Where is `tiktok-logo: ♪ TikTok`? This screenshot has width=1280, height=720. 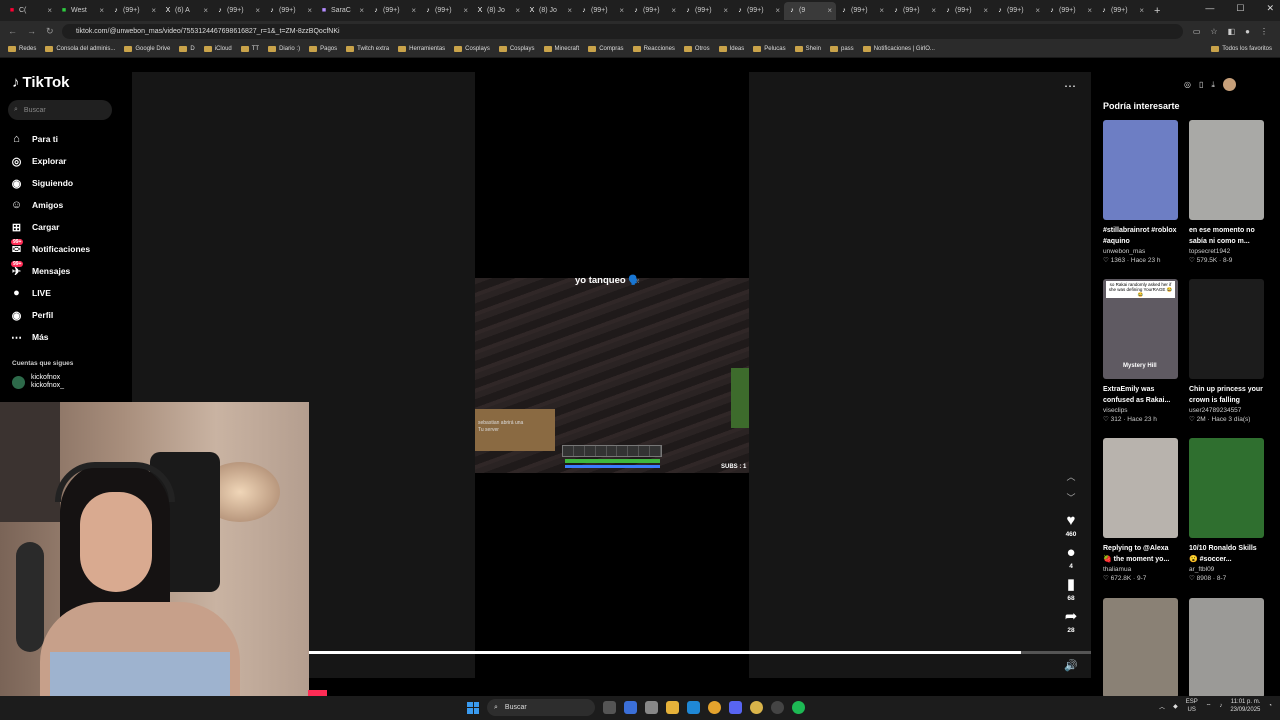
tiktok-logo: ♪ TikTok is located at coordinates (40, 82).